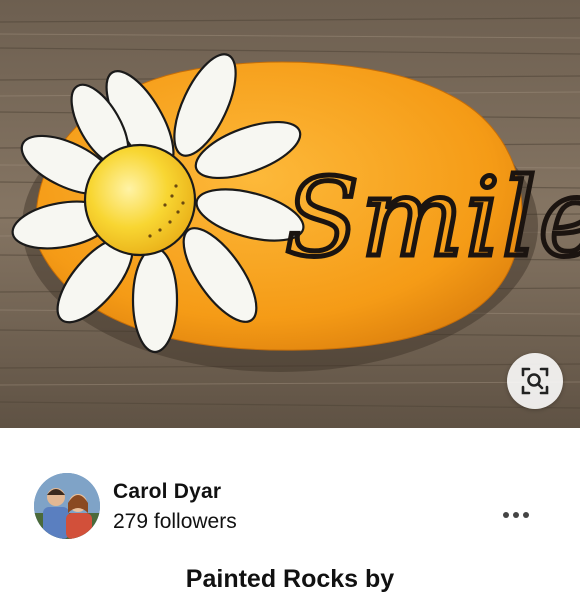  Describe the element at coordinates (506, 515) in the screenshot. I see `ellipsis-icon` at that location.